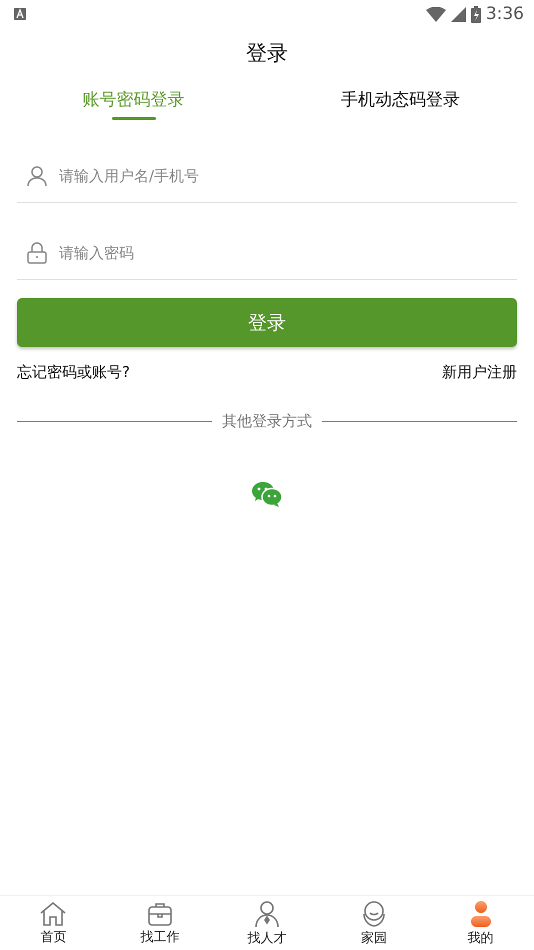 The height and width of the screenshot is (950, 534). What do you see at coordinates (160, 913) in the screenshot?
I see `briefcase-icon` at bounding box center [160, 913].